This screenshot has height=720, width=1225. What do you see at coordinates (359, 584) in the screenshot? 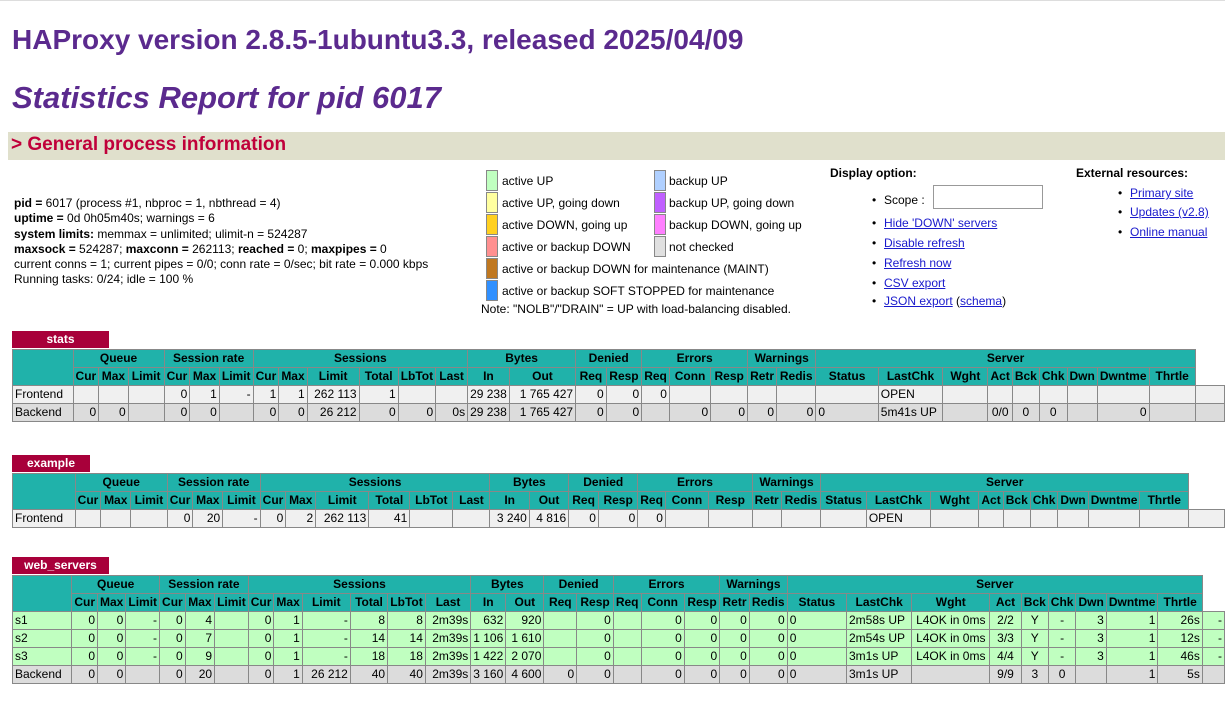
I see `header-sessions: Sessions` at bounding box center [359, 584].